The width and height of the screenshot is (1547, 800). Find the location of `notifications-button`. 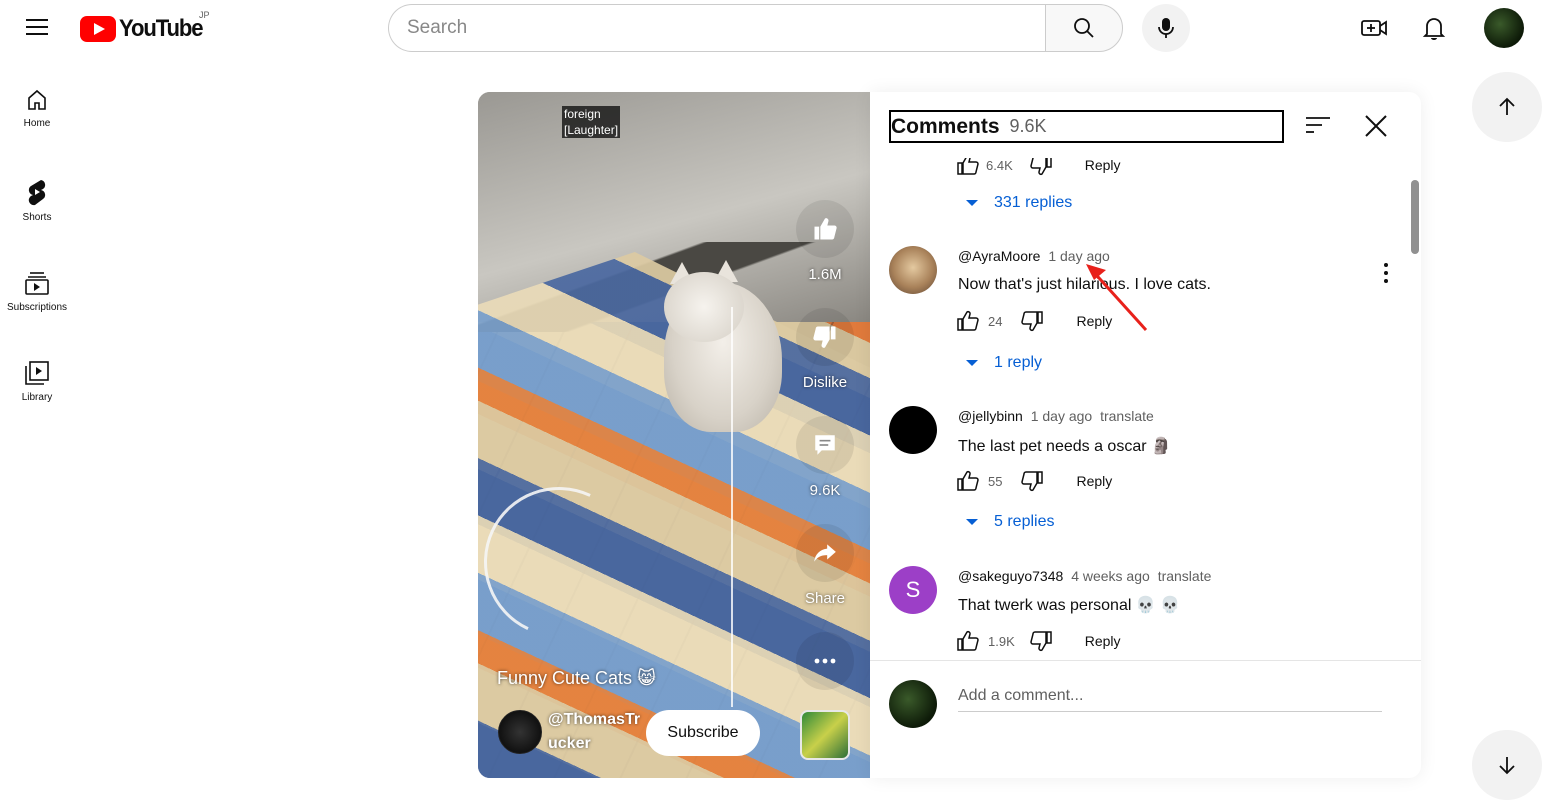

notifications-button is located at coordinates (1434, 28).